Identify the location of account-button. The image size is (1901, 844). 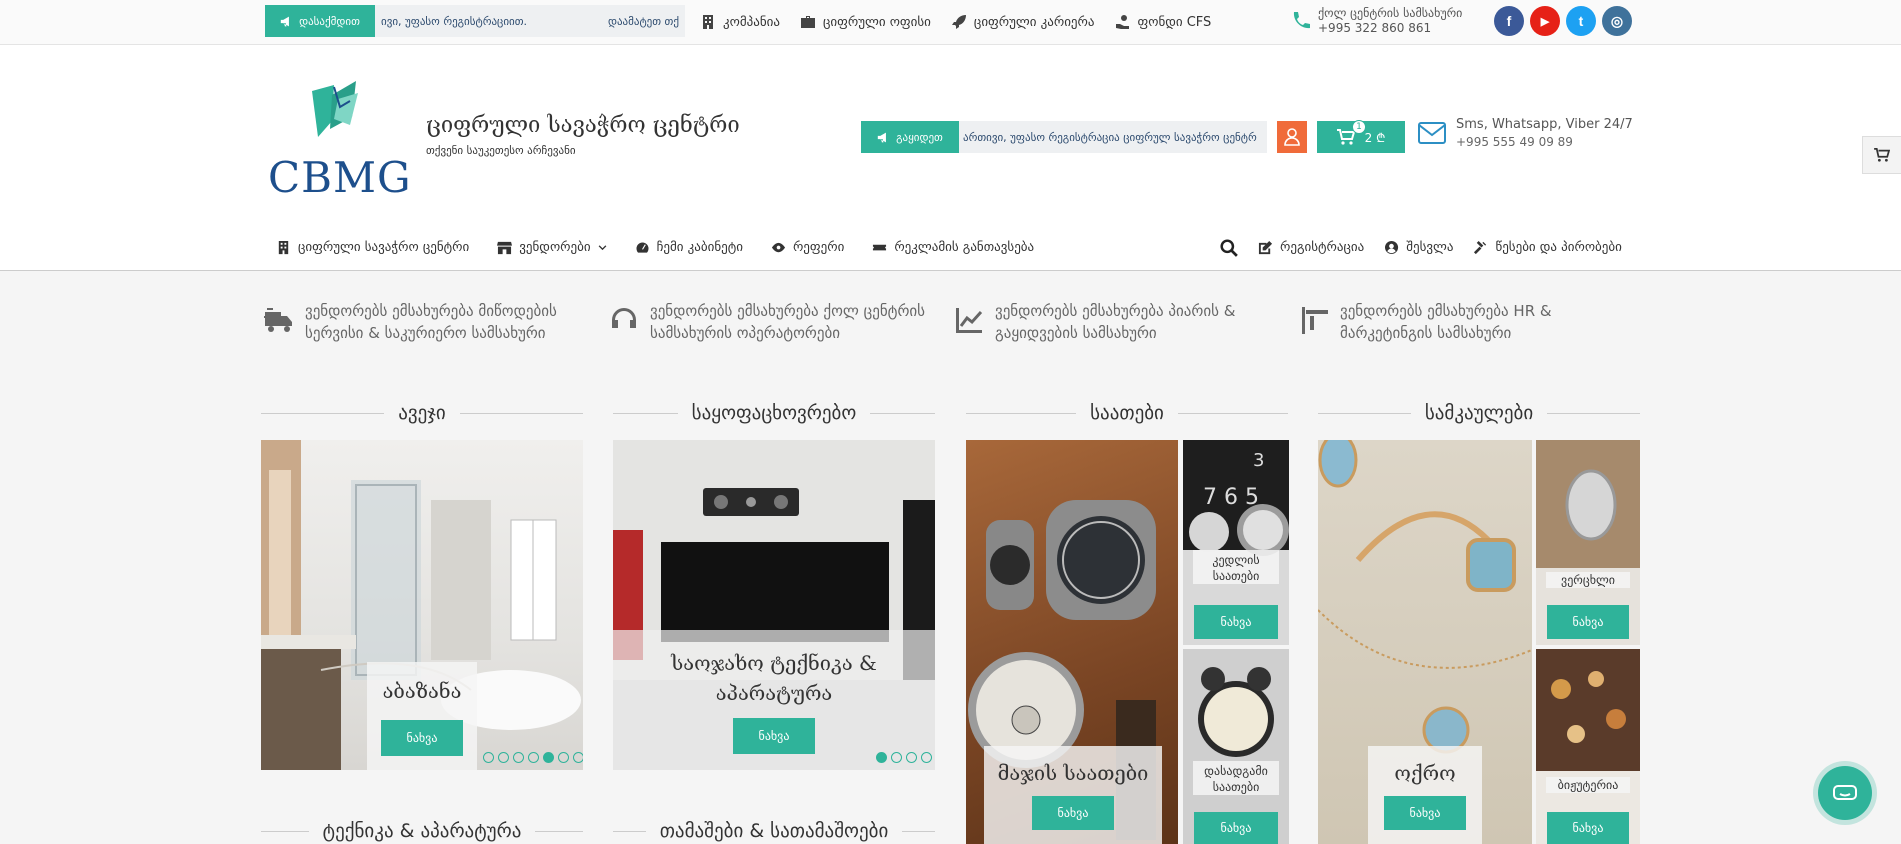
(1292, 137).